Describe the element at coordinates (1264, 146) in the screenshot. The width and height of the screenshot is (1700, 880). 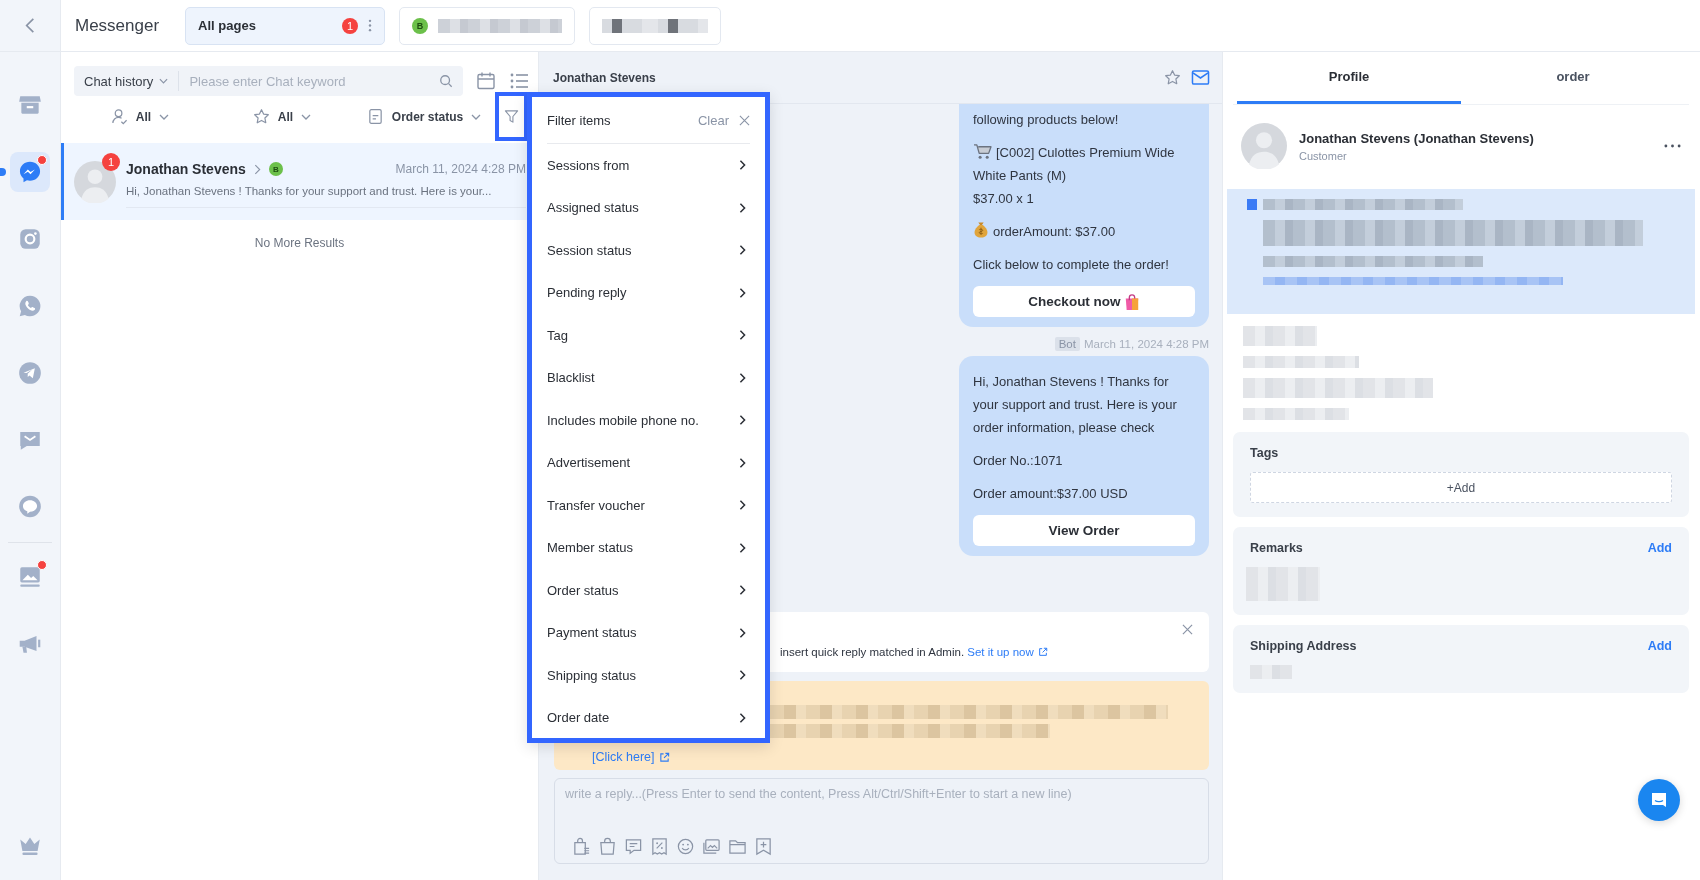
I see `avatar` at that location.